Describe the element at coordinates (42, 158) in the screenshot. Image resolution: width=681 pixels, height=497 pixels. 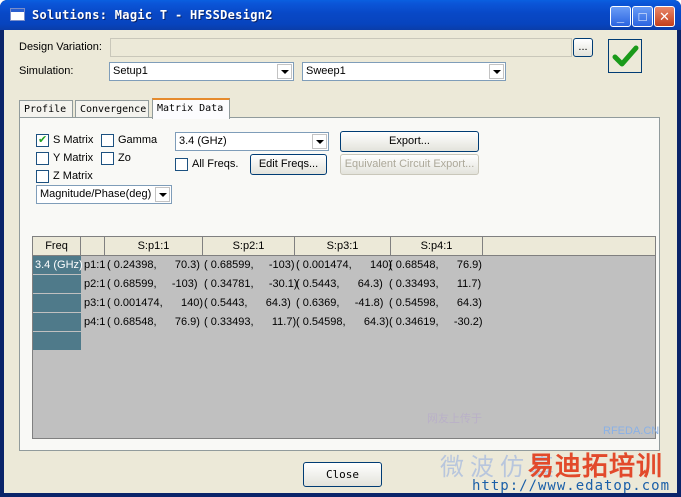
I see `y-matrix-checkbox` at that location.